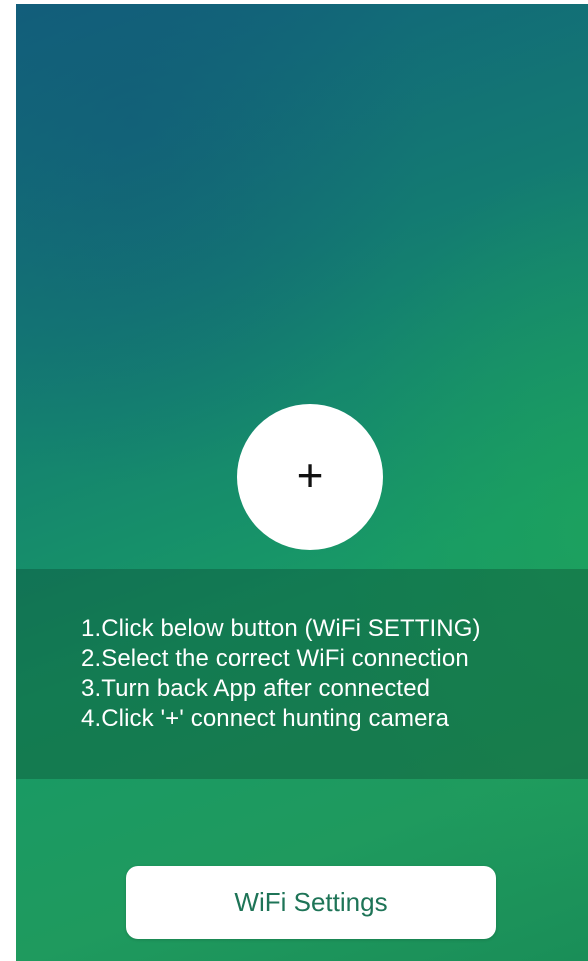  Describe the element at coordinates (256, 688) in the screenshot. I see `instruction-step-3: 3.Turn back App after connected` at that location.